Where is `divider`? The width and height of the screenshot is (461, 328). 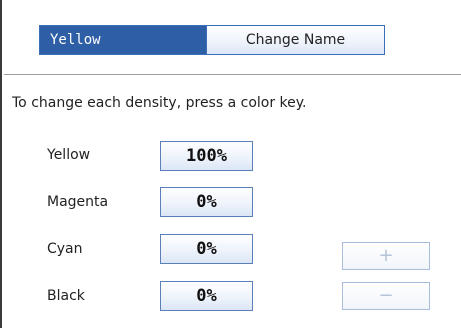 divider is located at coordinates (232, 74).